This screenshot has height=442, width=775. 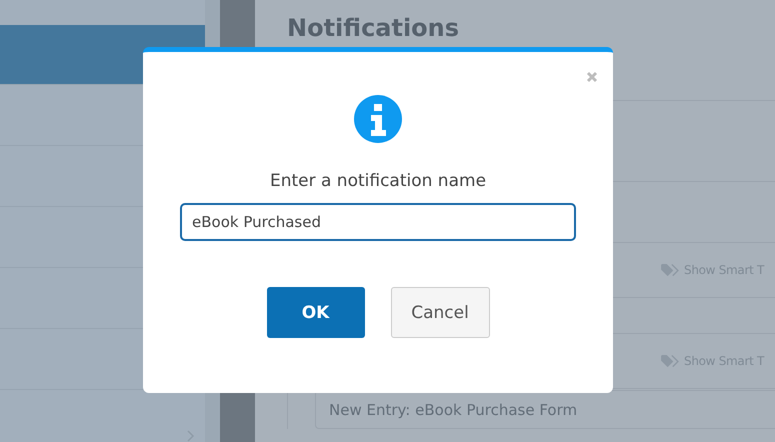 What do you see at coordinates (440, 312) in the screenshot?
I see `cancel-button: Cancel` at bounding box center [440, 312].